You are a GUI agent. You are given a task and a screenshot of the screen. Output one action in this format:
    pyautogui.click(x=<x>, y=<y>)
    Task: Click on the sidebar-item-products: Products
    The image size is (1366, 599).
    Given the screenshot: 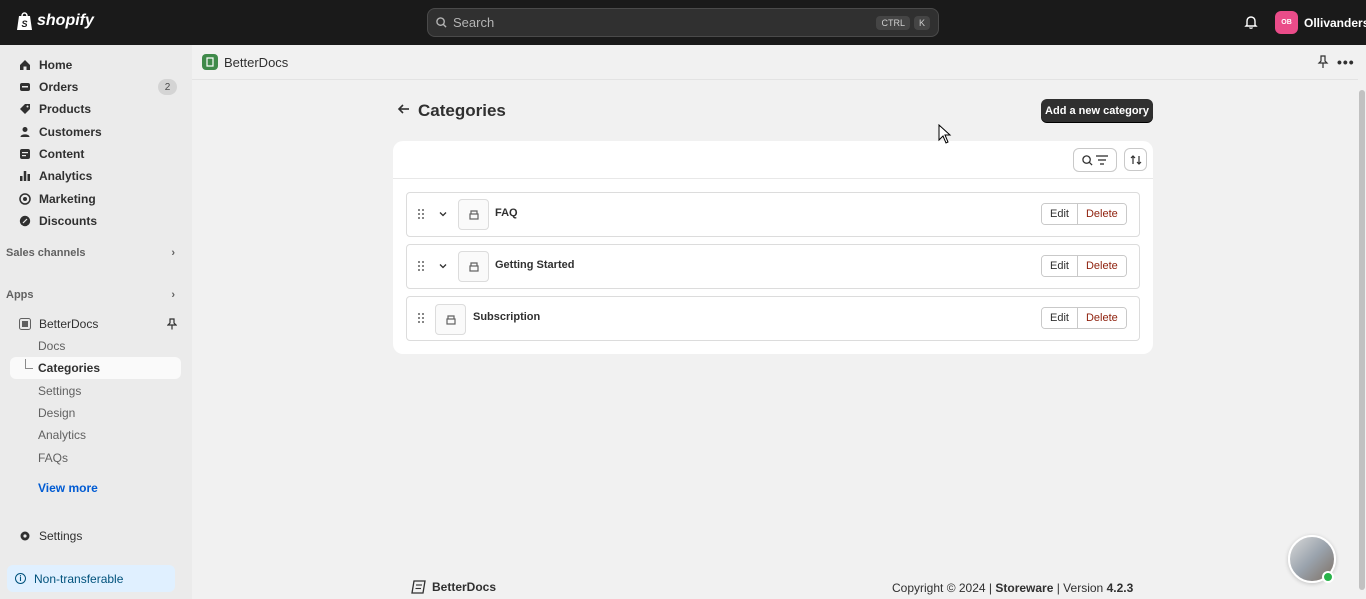 What is the action you would take?
    pyautogui.click(x=95, y=109)
    